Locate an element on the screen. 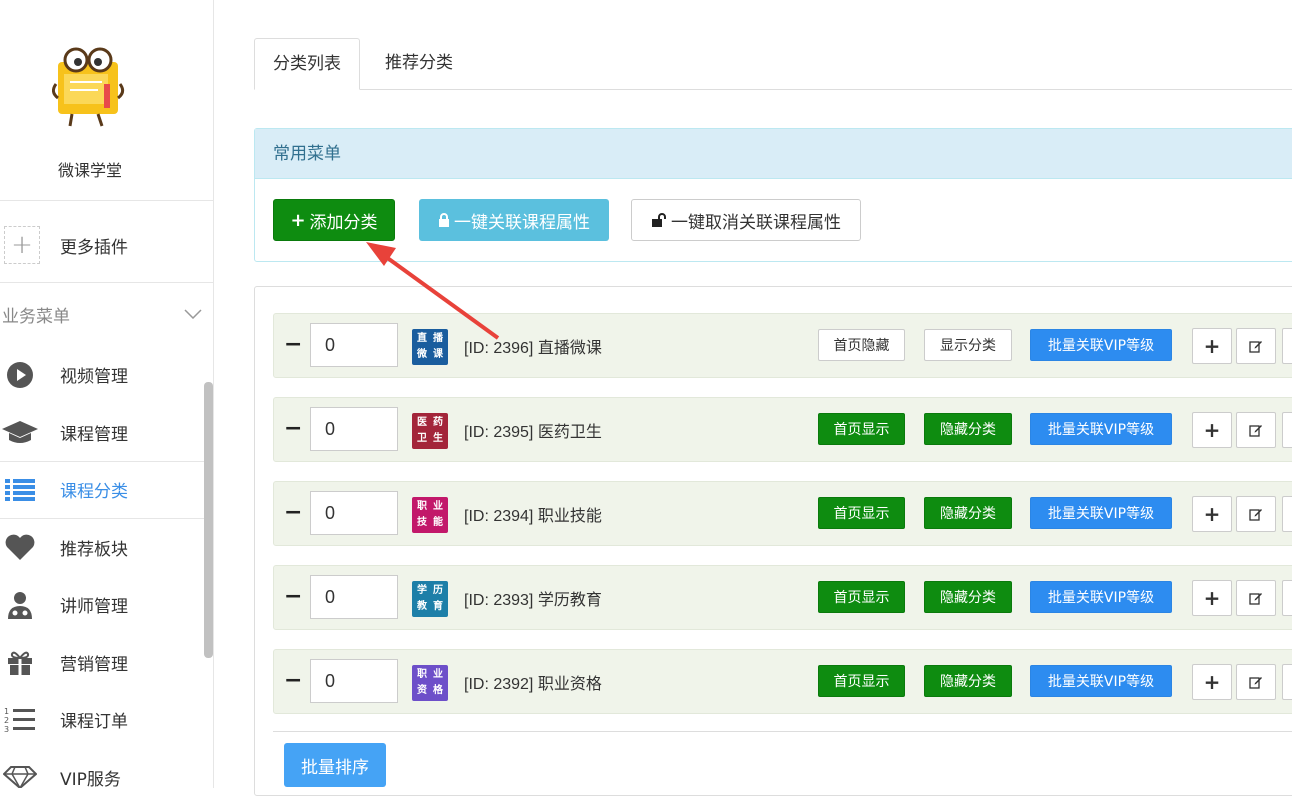  unlink-course-attributes-button: 一键取消关联课程属性 is located at coordinates (746, 220).